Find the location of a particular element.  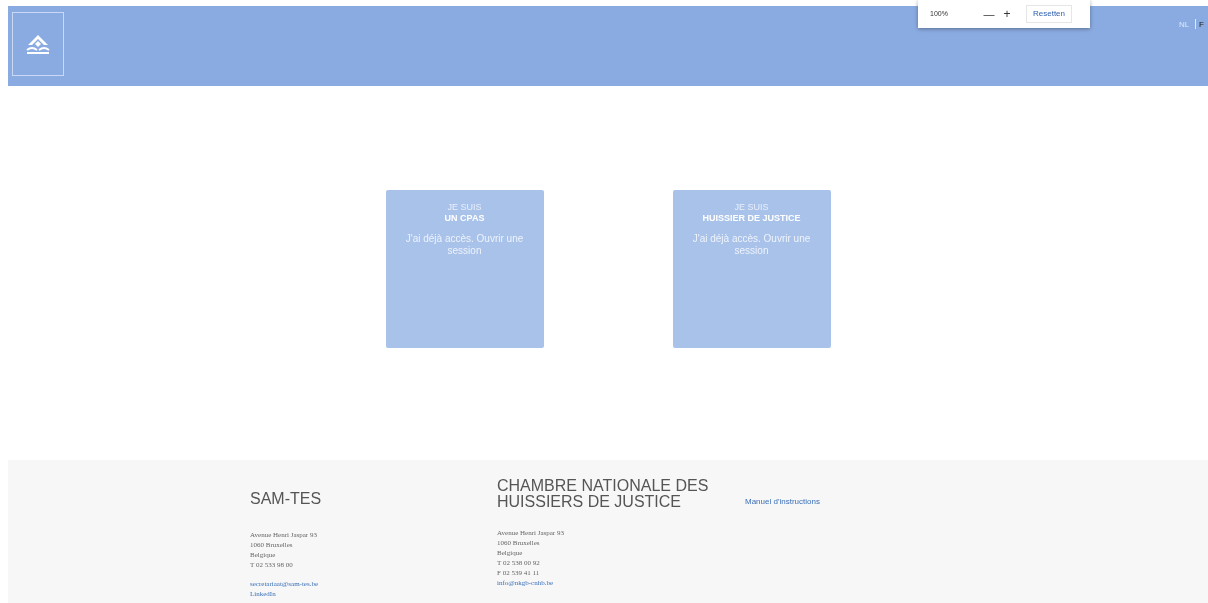

reset-button: Resetten is located at coordinates (1049, 14).